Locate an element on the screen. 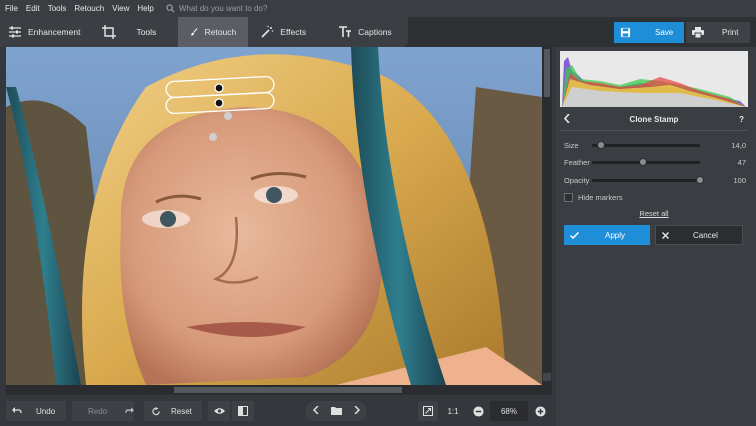 The image size is (756, 426). sliders-icon is located at coordinates (15, 32).